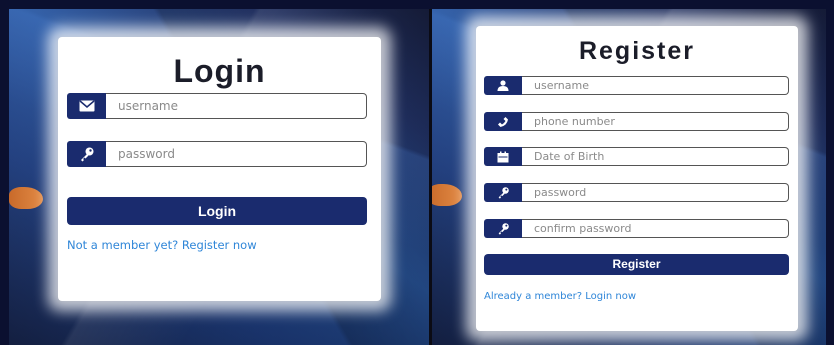 The width and height of the screenshot is (834, 345). Describe the element at coordinates (219, 71) in the screenshot. I see `login-title: Login` at that location.